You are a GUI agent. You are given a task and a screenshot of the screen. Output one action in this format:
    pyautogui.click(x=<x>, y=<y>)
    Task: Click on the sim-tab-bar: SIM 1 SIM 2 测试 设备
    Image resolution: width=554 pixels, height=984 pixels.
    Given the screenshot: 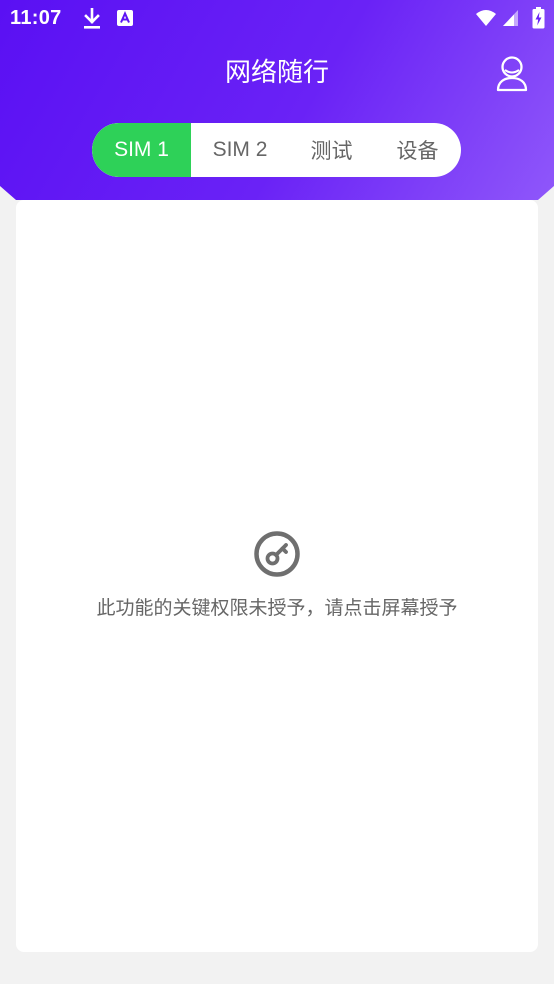 What is the action you would take?
    pyautogui.click(x=276, y=150)
    